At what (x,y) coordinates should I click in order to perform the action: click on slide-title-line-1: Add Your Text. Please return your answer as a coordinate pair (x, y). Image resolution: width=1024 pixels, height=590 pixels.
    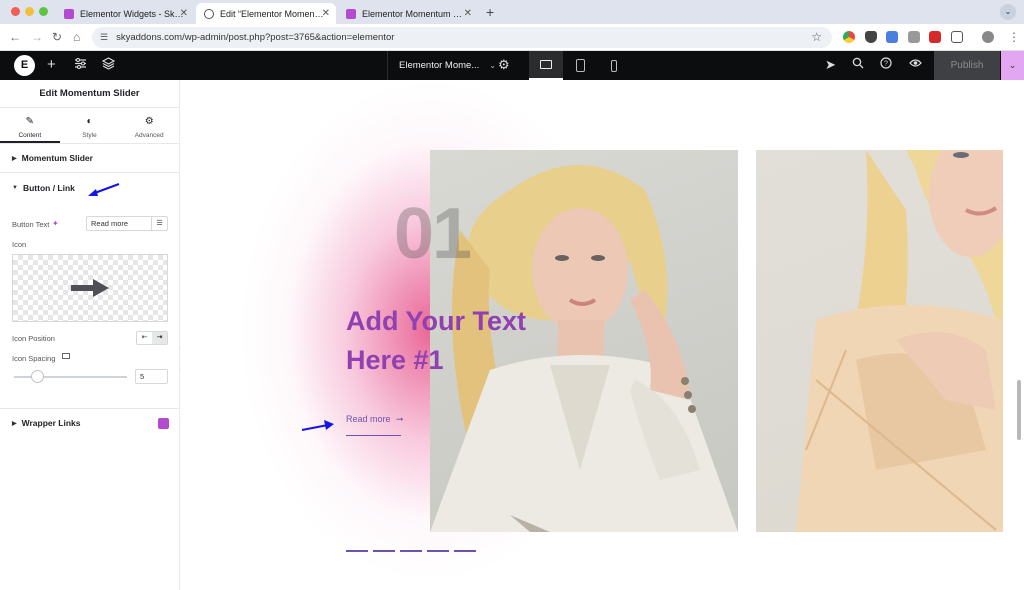
    Looking at the image, I should click on (436, 321).